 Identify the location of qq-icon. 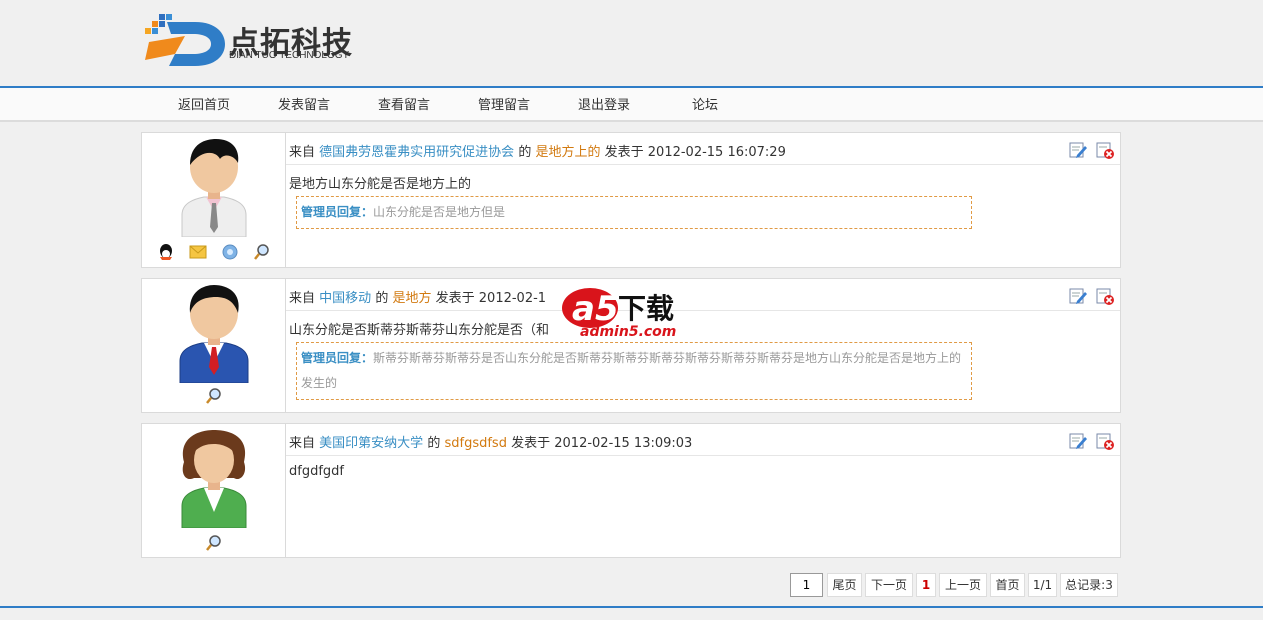
(166, 252).